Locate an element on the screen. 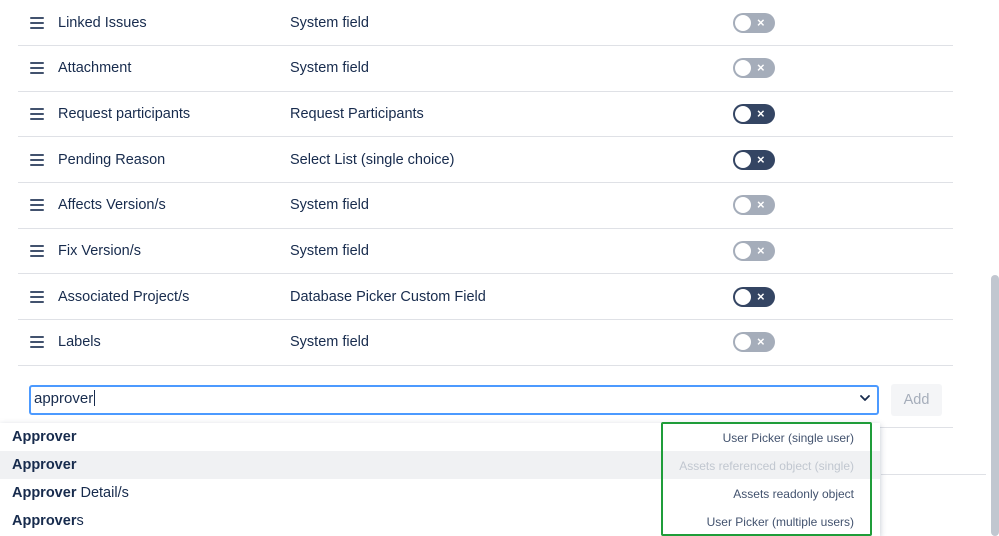  field-search-input: approver is located at coordinates (454, 400).